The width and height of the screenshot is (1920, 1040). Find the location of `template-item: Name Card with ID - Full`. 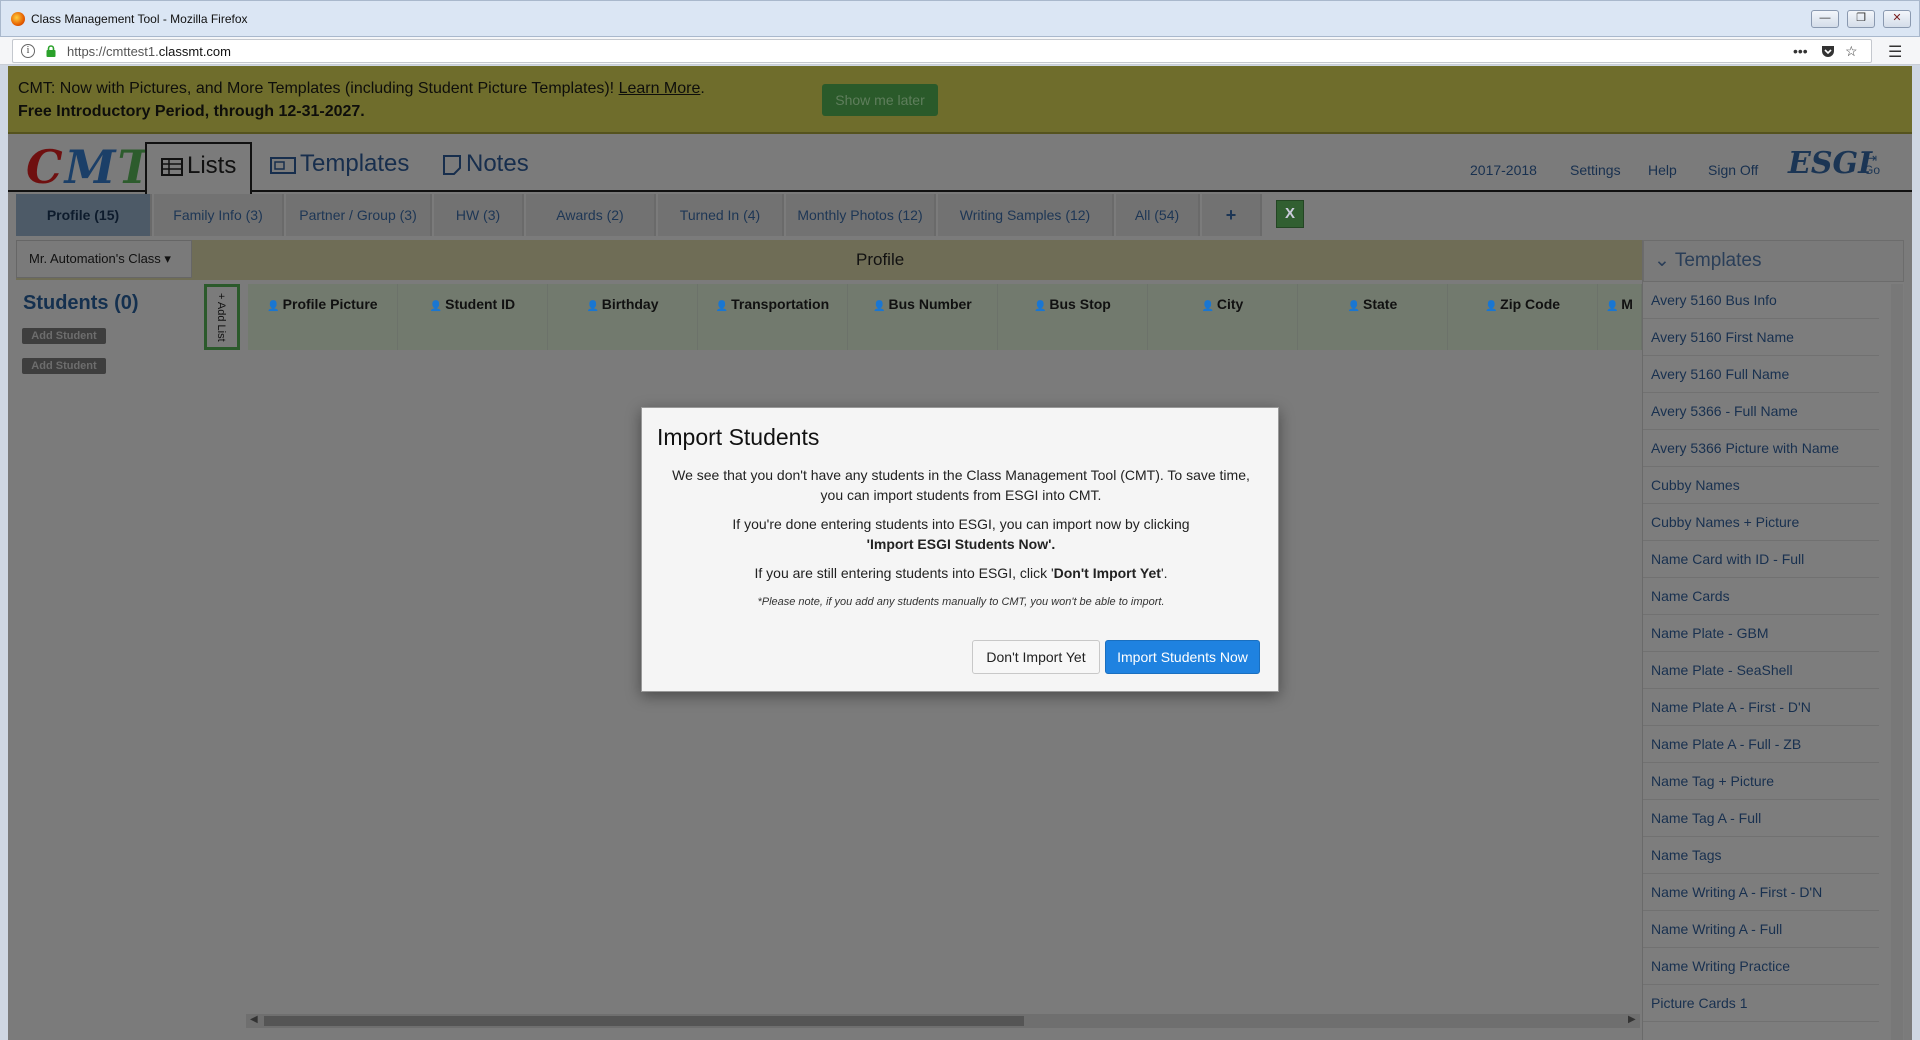

template-item: Name Card with ID - Full is located at coordinates (1761, 559).